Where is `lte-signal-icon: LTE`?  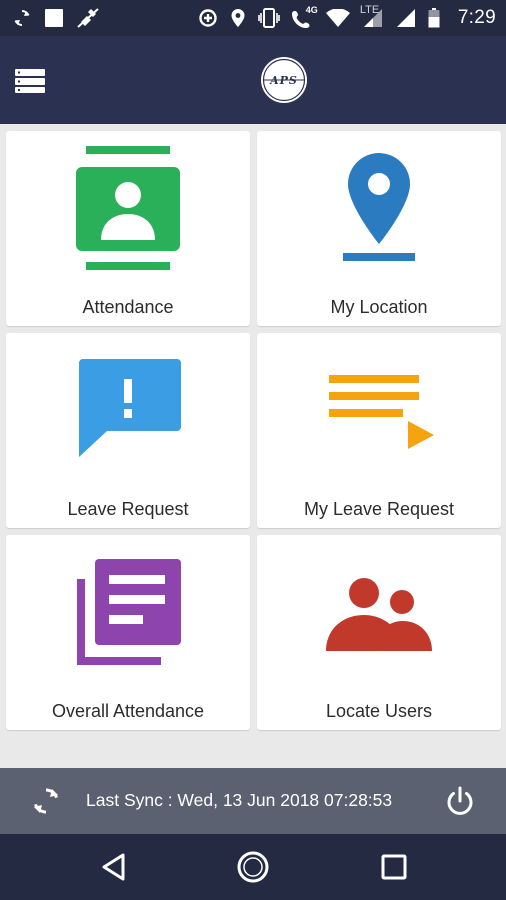
lte-signal-icon: LTE is located at coordinates (372, 16).